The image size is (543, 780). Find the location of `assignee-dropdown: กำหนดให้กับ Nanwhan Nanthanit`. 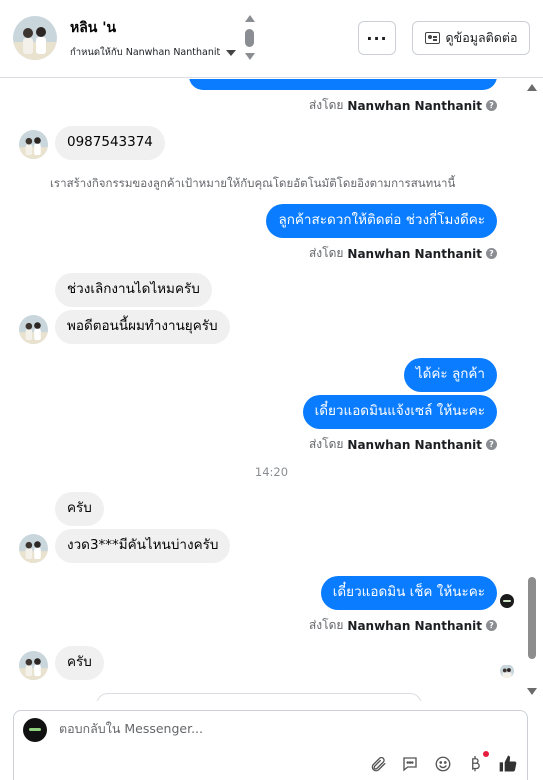

assignee-dropdown: กำหนดให้กับ Nanwhan Nanthanit is located at coordinates (153, 52).